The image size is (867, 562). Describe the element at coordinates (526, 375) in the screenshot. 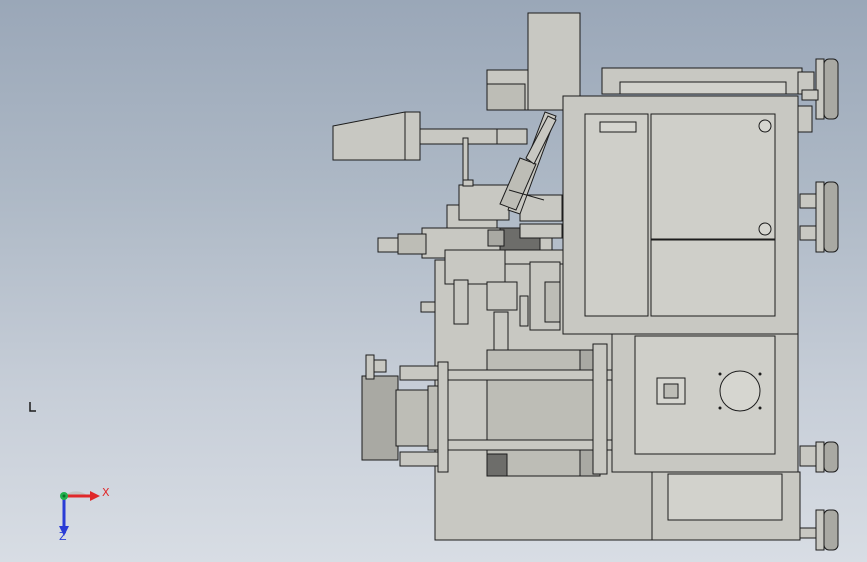

I see `guide-bar-top` at that location.